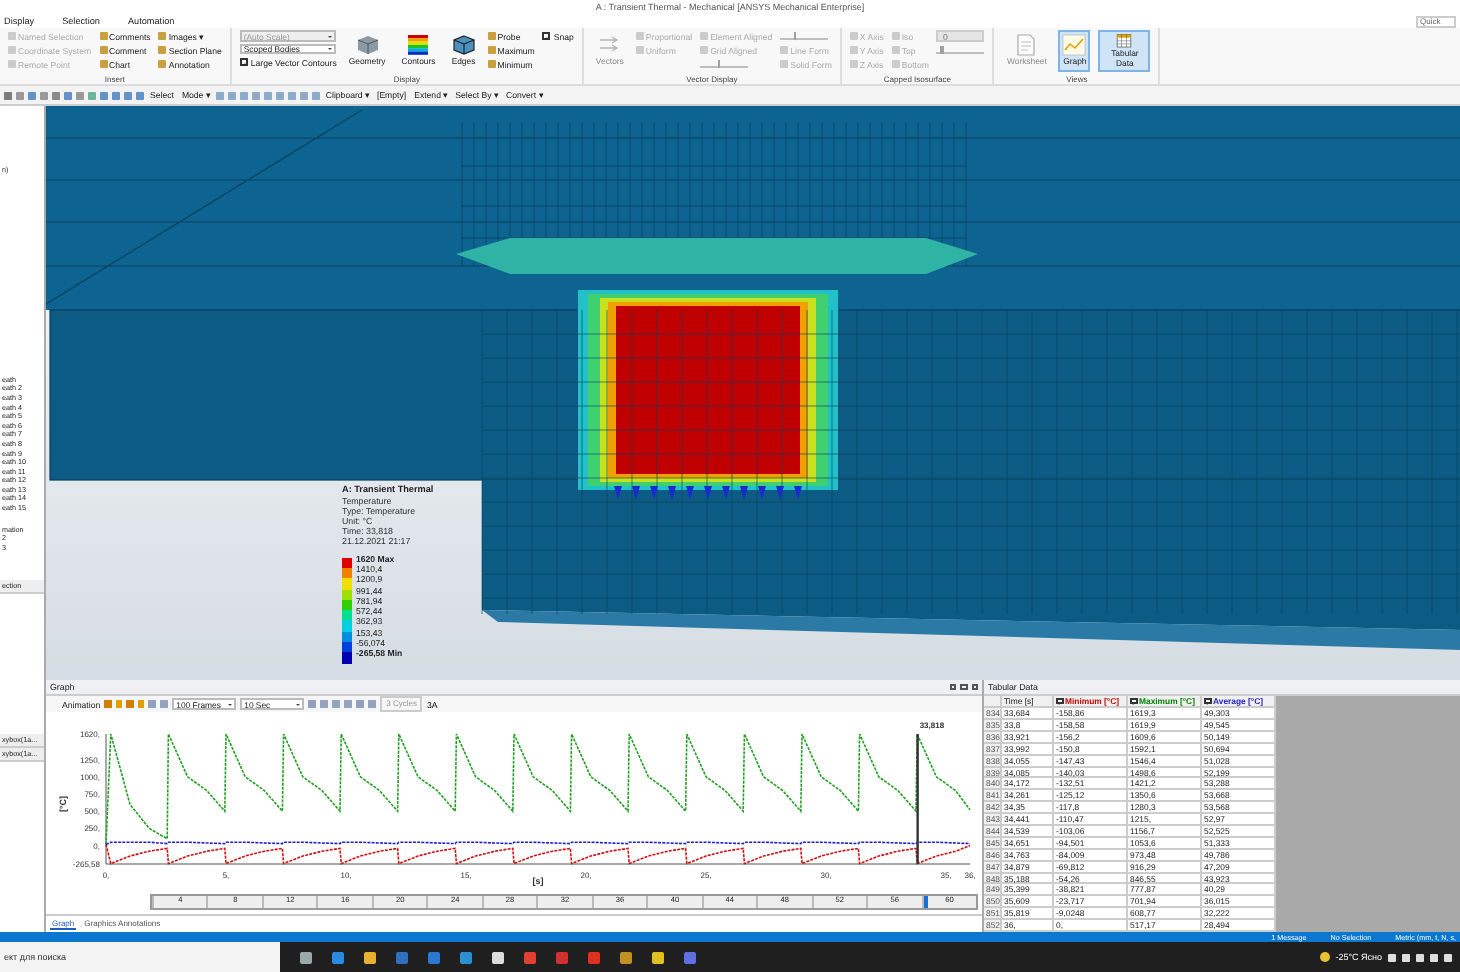 The width and height of the screenshot is (1460, 972). I want to click on cube-icon, so click(367, 45).